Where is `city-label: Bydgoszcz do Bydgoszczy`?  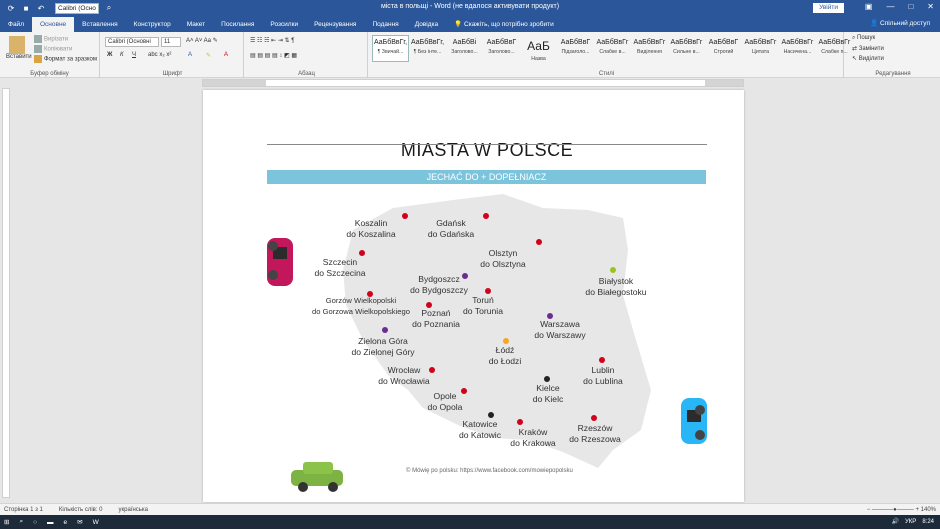 city-label: Bydgoszcz do Bydgoszczy is located at coordinates (439, 285).